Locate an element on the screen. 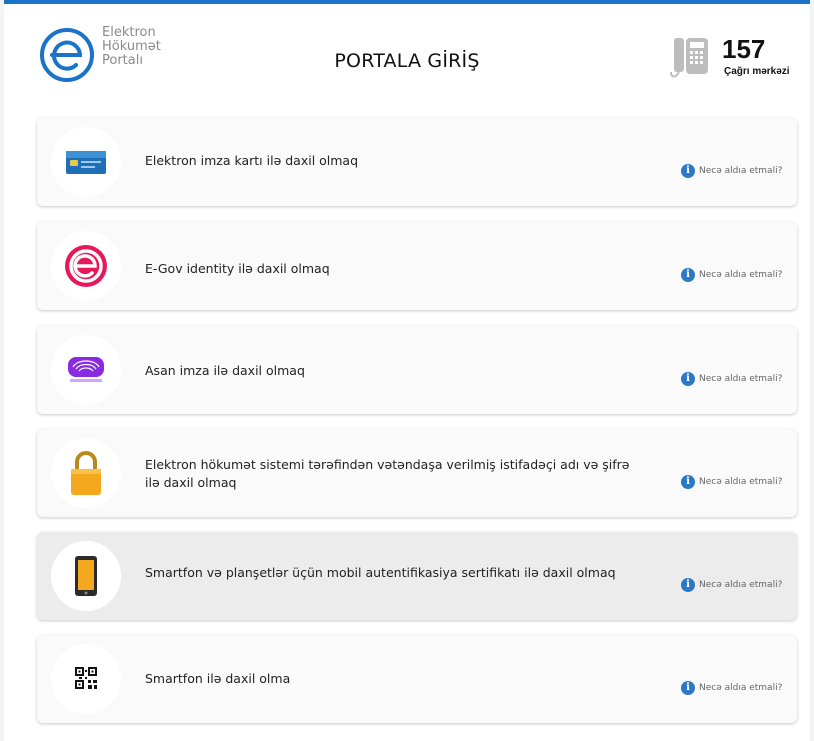  qr-code-icon is located at coordinates (86, 678).